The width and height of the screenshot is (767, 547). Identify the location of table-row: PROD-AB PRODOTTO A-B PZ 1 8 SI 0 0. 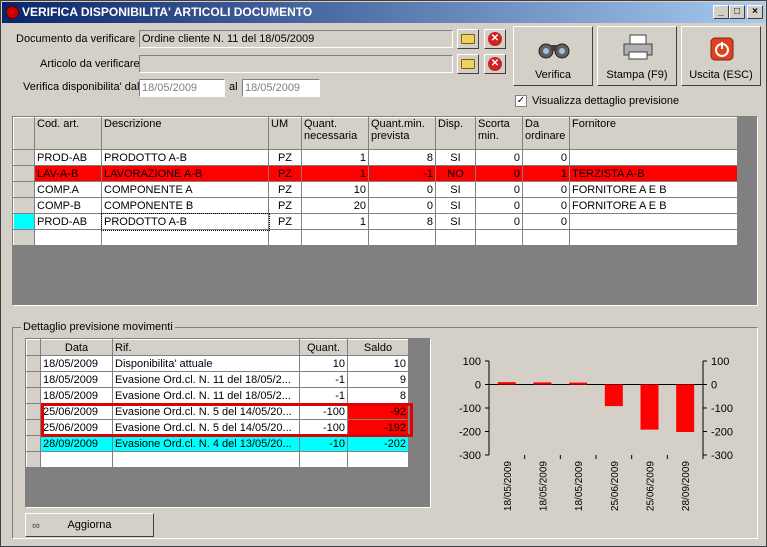
(375, 157).